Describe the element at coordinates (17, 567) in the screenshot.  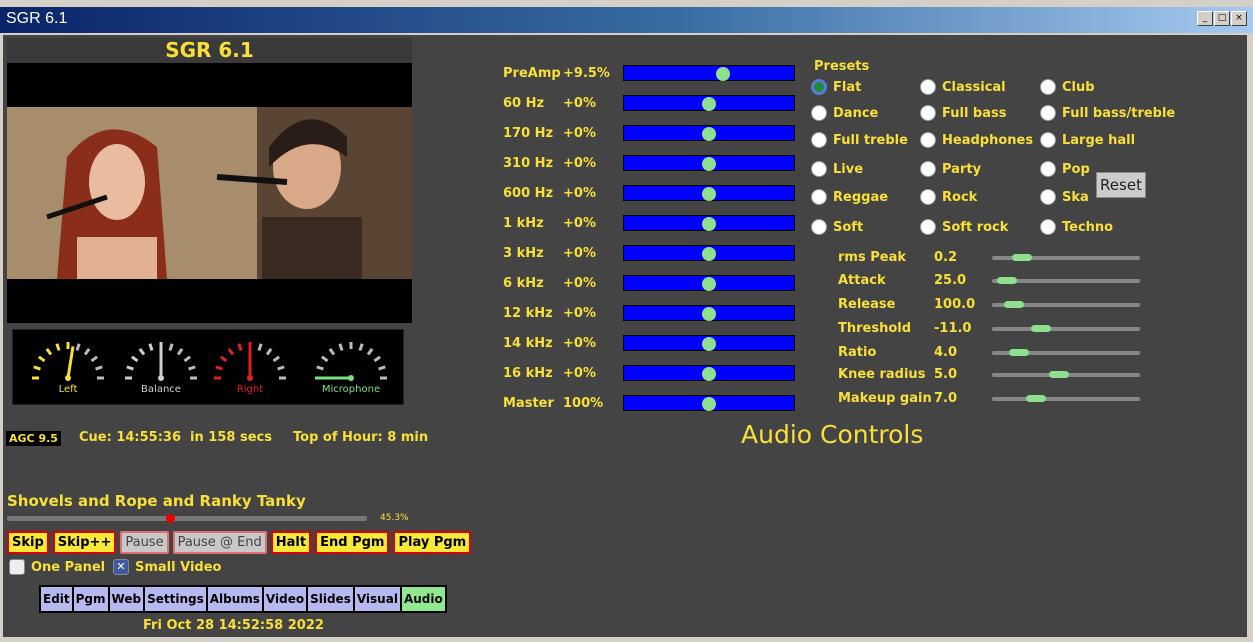
I see `one-panel-checkbox` at that location.